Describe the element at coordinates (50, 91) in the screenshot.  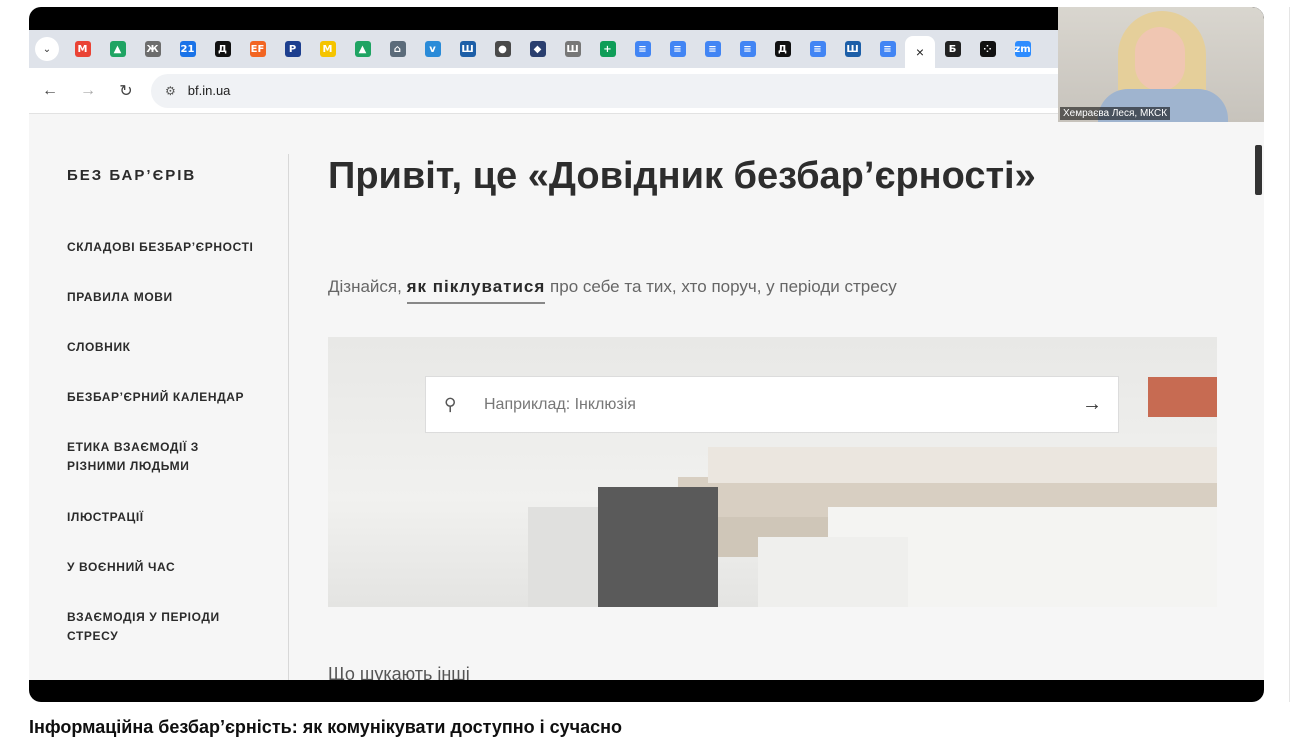
I see `back-arrow-icon: ←` at that location.